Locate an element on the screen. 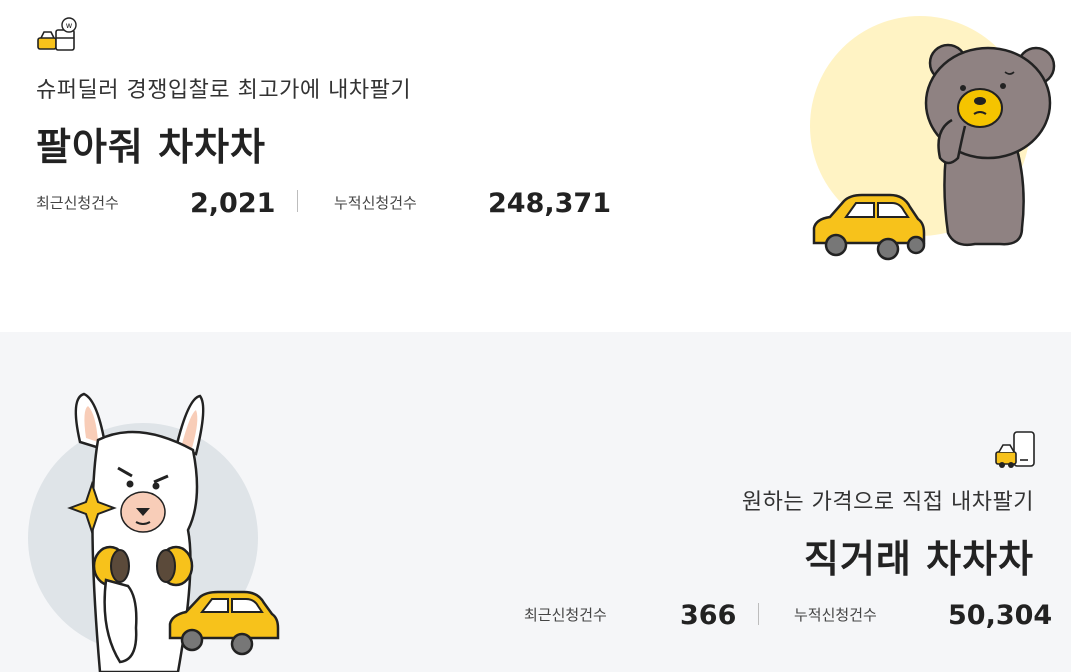 Image resolution: width=1071 pixels, height=672 pixels. recent-count-value: 366 is located at coordinates (708, 615).